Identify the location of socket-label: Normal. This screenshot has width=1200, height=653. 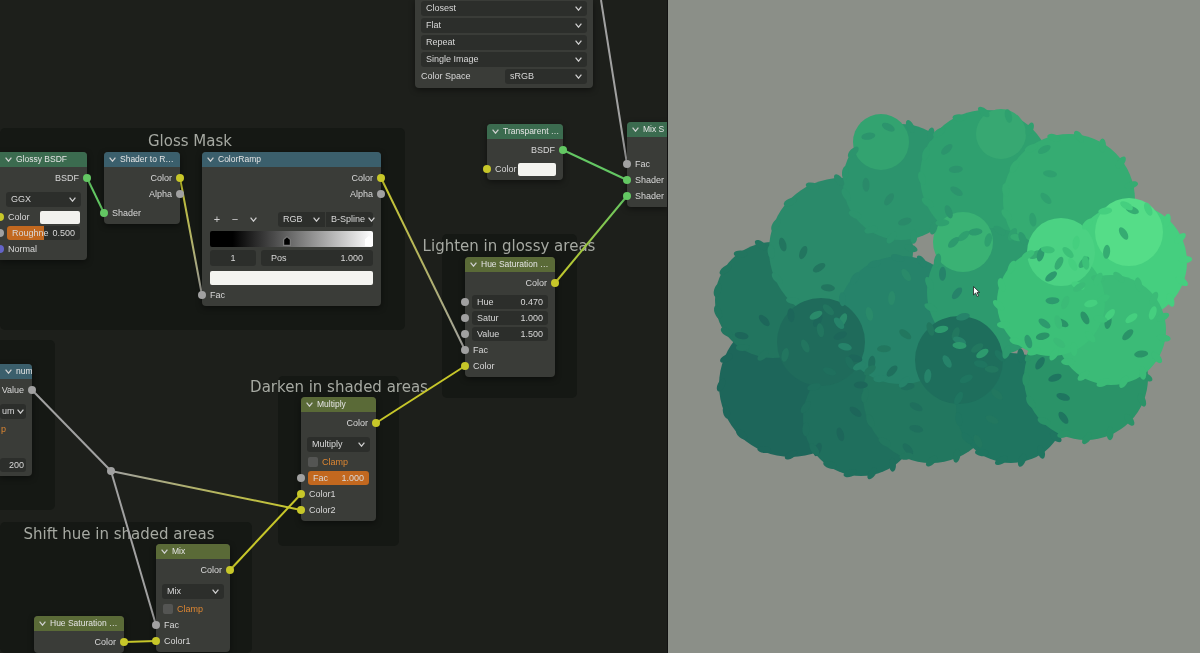
(22, 249).